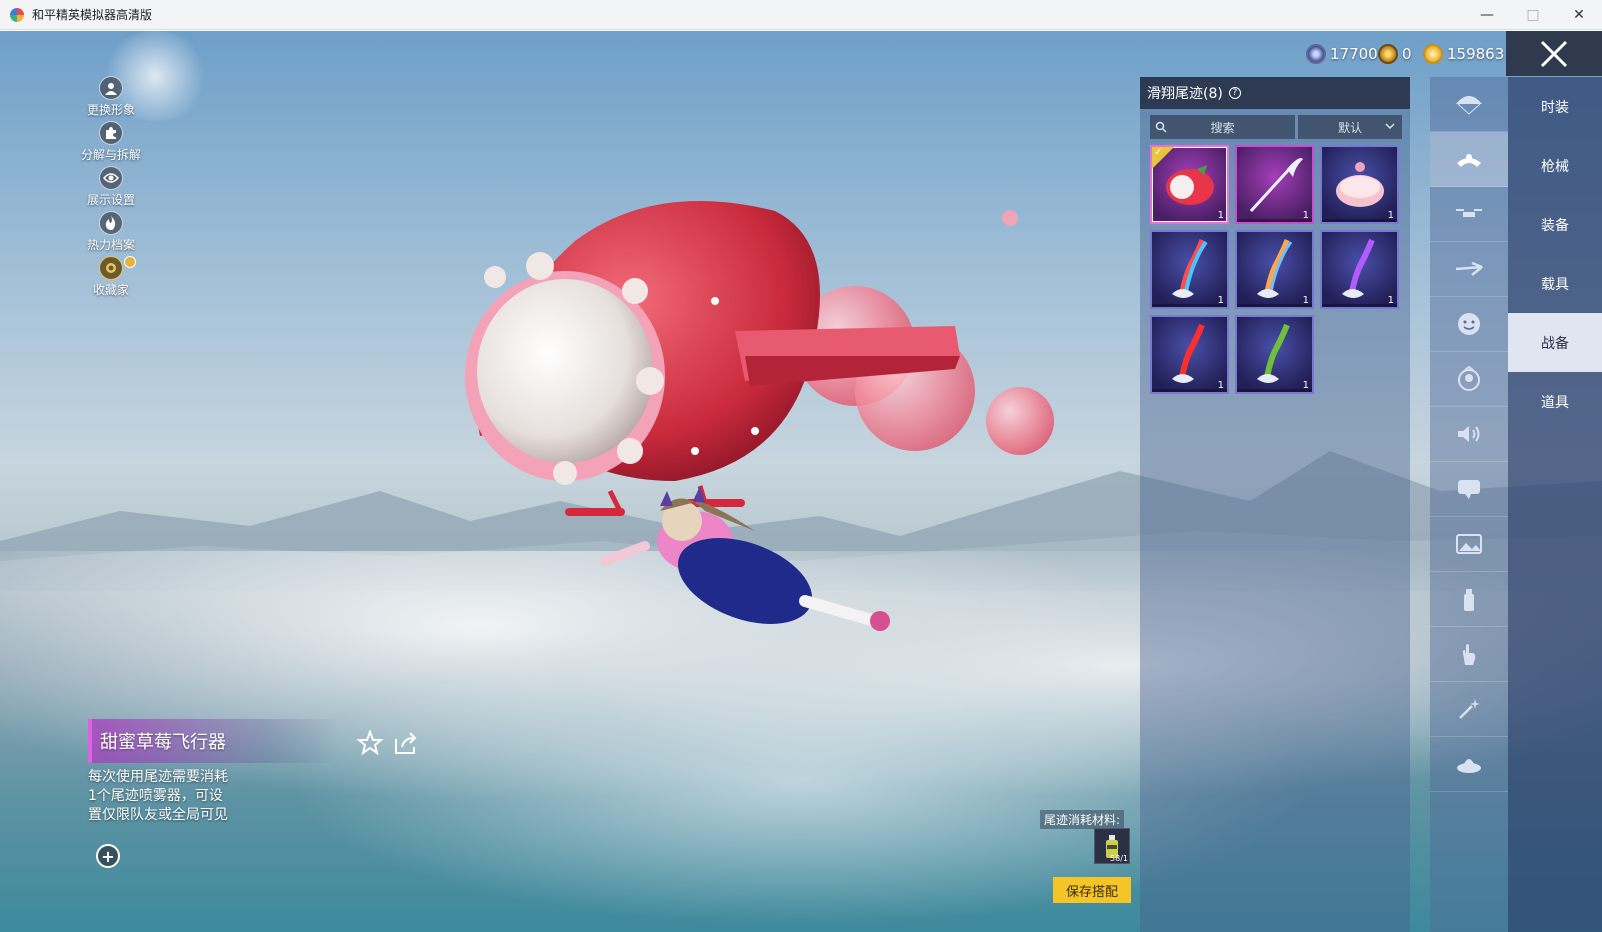  I want to click on zoom-in-button: +, so click(108, 856).